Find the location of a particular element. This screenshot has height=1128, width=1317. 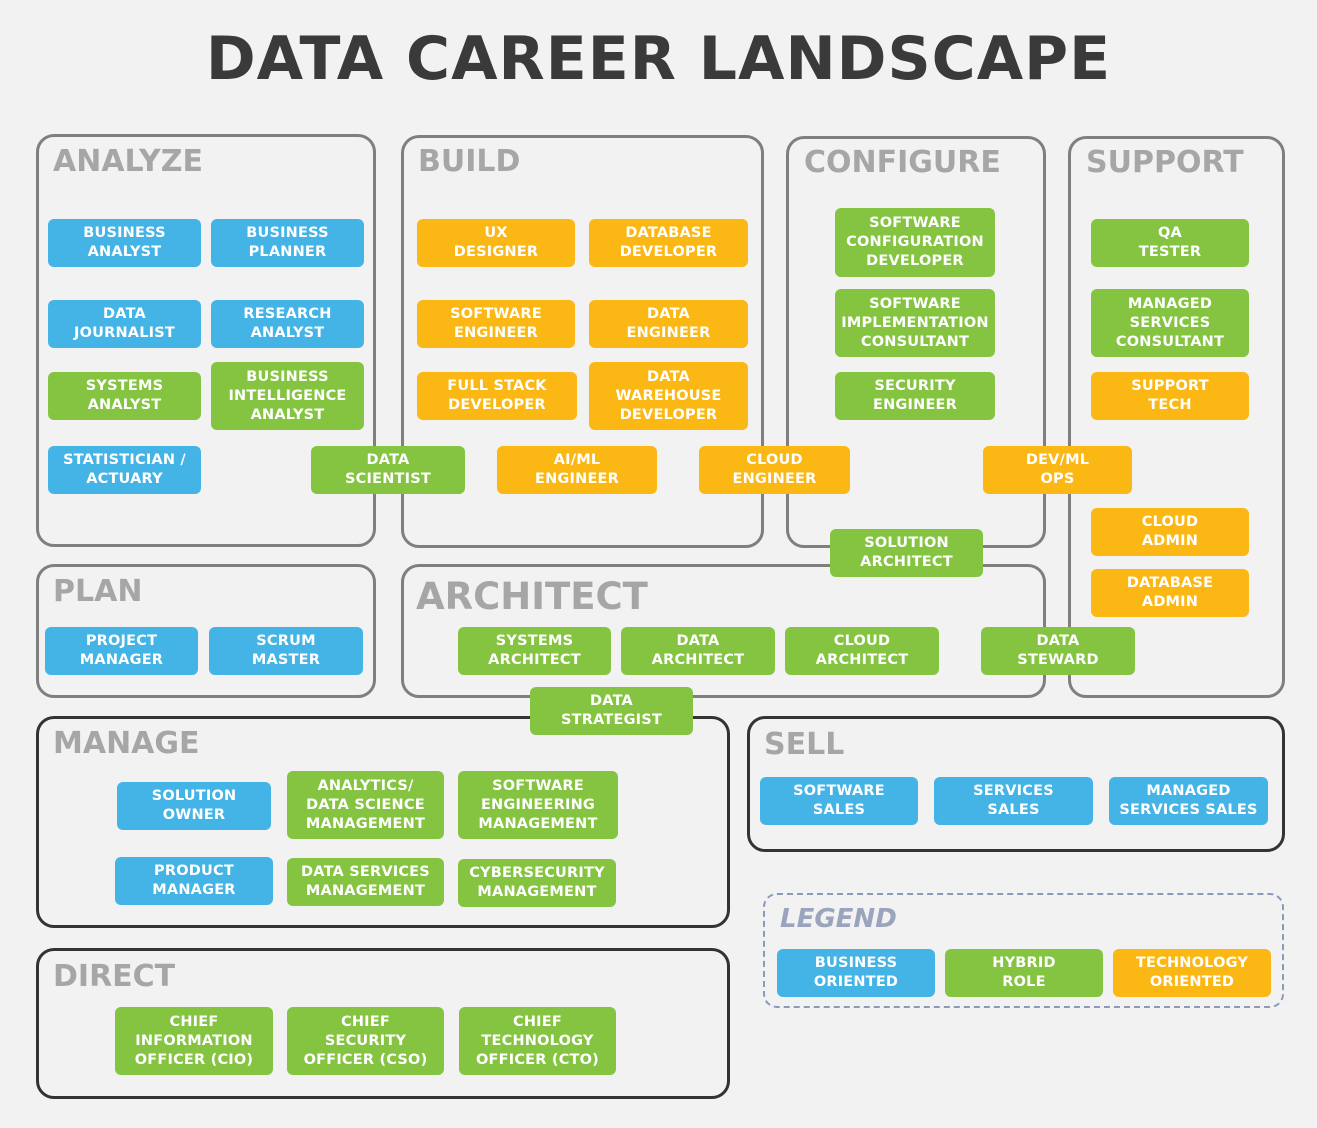

role-cloud-architect: CLOUD ARCHITECT is located at coordinates (862, 651).